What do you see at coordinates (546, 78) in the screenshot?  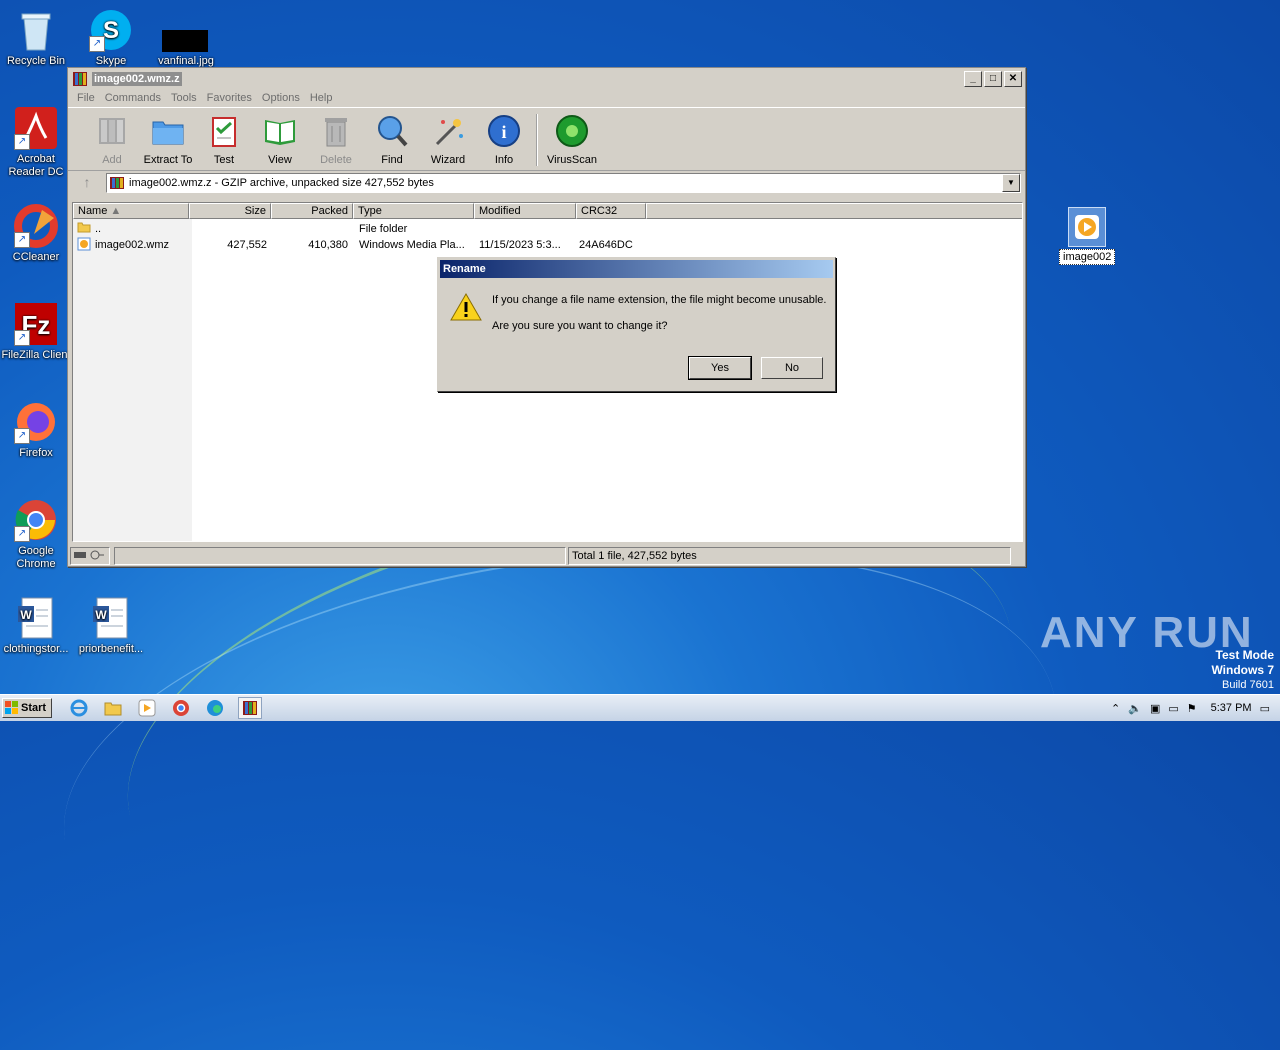 I see `window-titlebar: image002.wmz.z _ □ ✕` at bounding box center [546, 78].